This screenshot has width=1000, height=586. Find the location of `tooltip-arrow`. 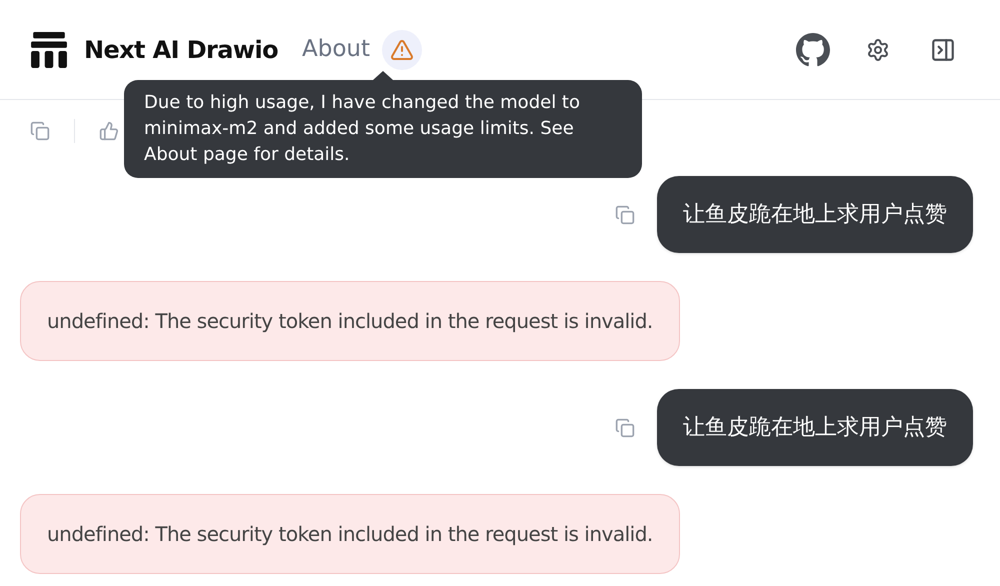

tooltip-arrow is located at coordinates (383, 75).